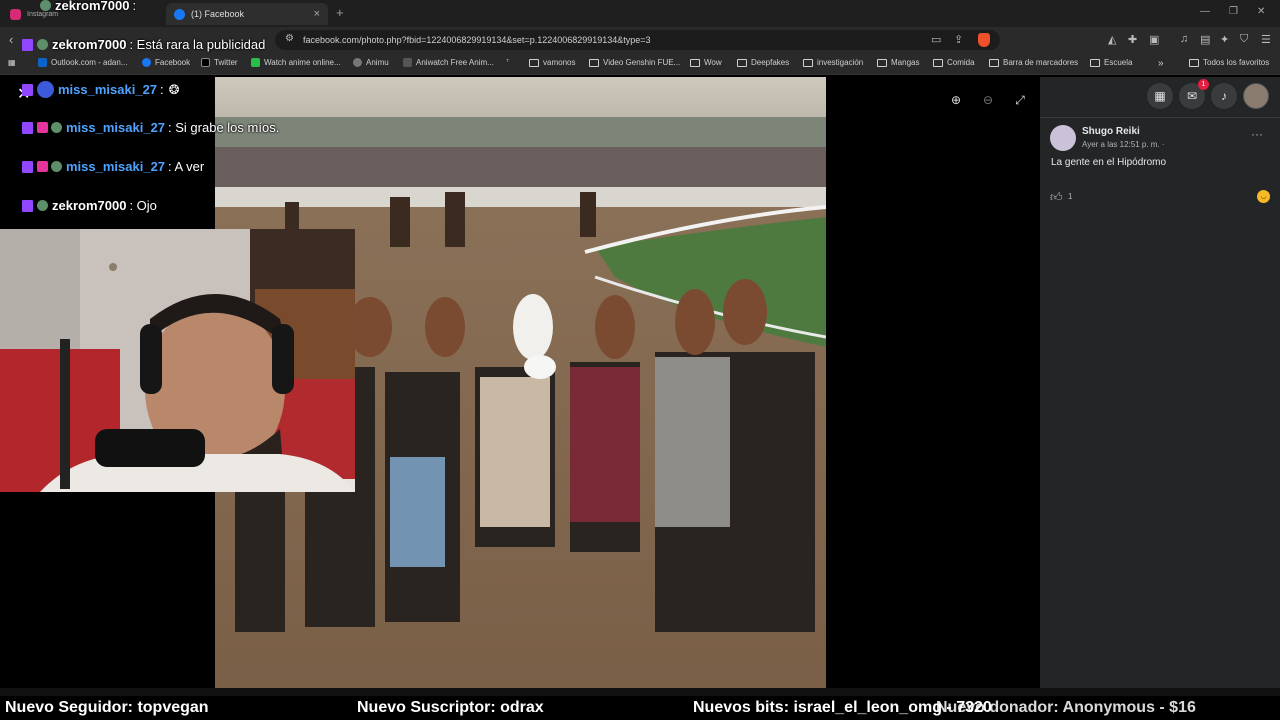 The height and width of the screenshot is (720, 1280). Describe the element at coordinates (1205, 39) in the screenshot. I see `wallet-icon: ▤` at that location.